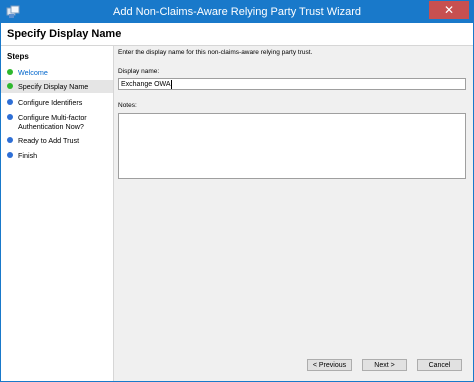 The height and width of the screenshot is (382, 474). I want to click on step-ready-to-add-trust: Ready to Add Trust, so click(57, 140).